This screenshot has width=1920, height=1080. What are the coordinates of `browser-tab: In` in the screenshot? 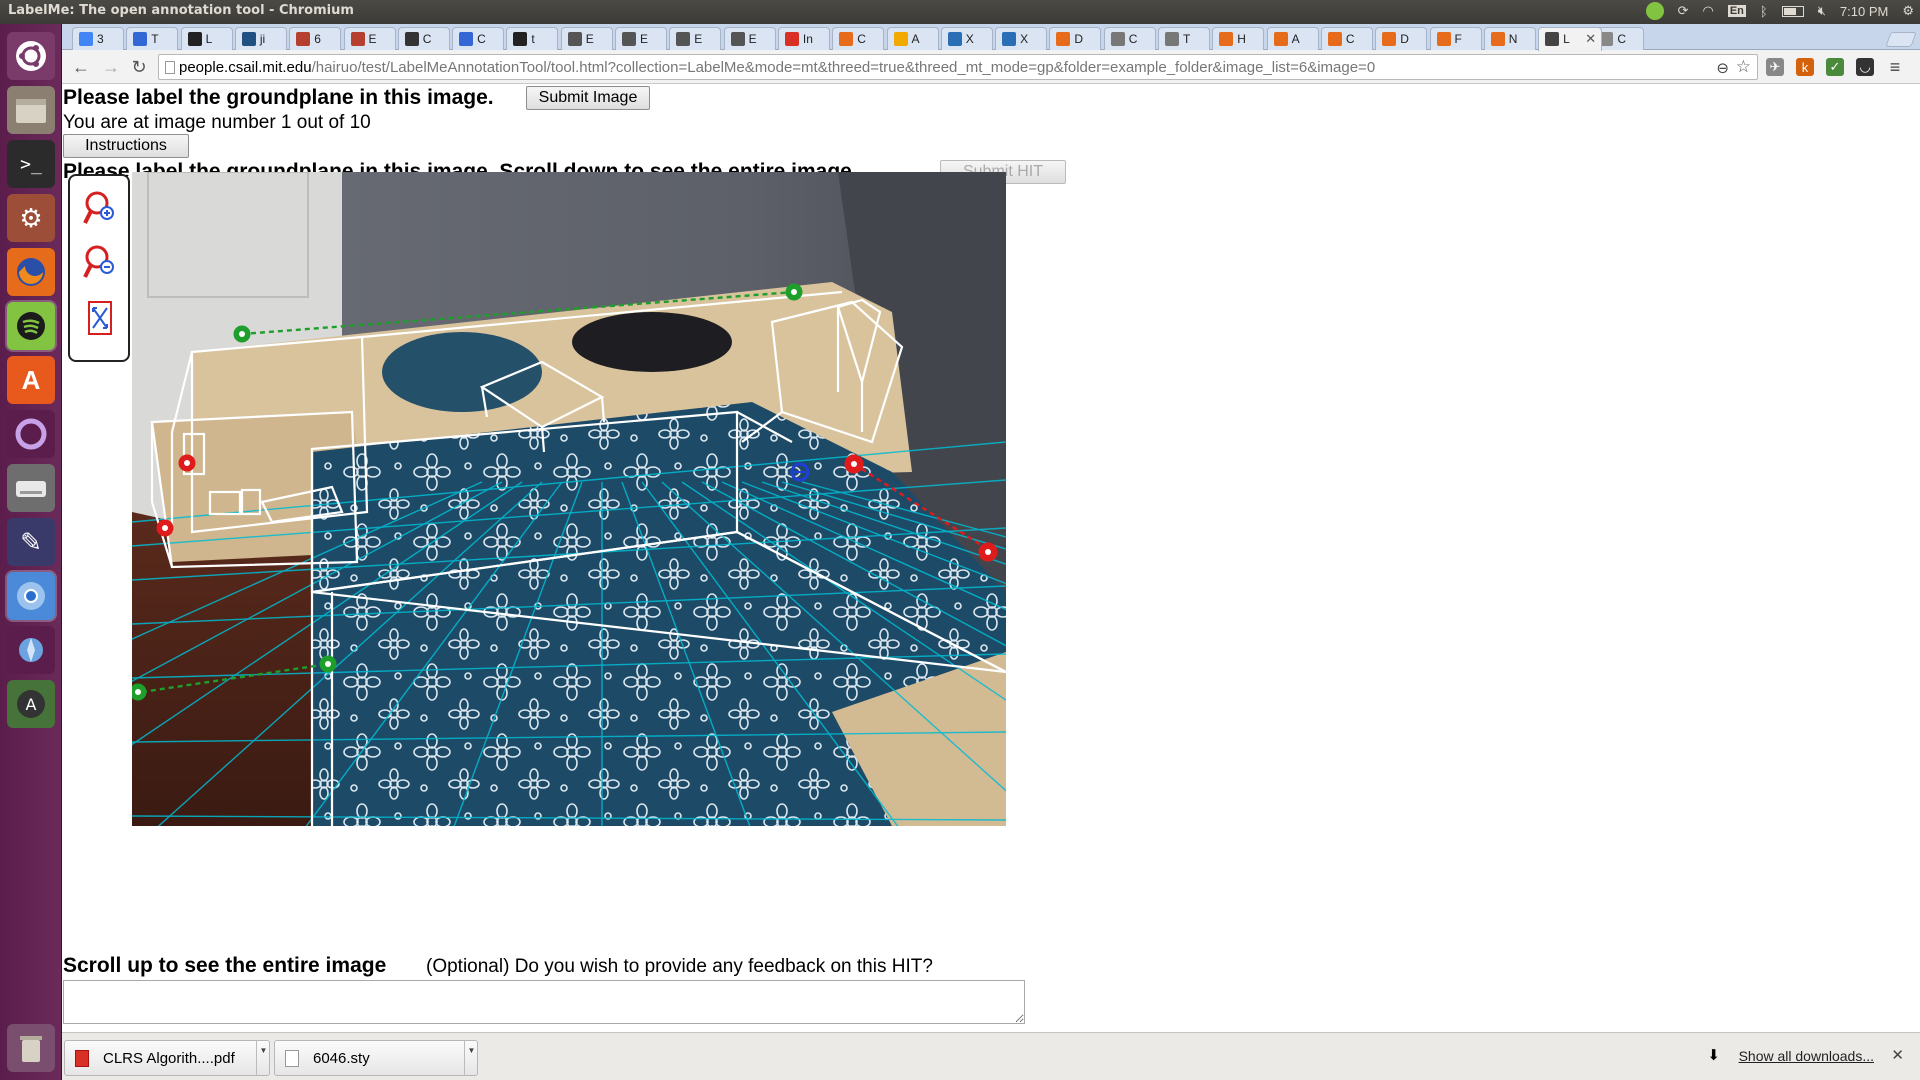 It's located at (803, 38).